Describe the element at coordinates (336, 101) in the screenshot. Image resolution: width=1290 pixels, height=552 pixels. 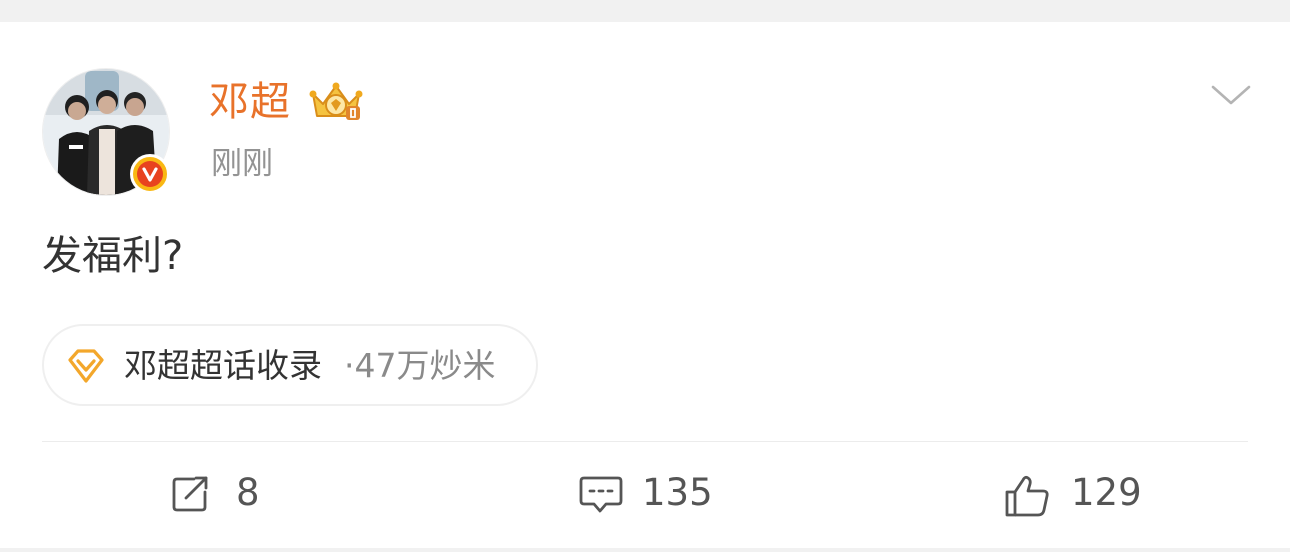
I see `vip-crown-icon` at that location.